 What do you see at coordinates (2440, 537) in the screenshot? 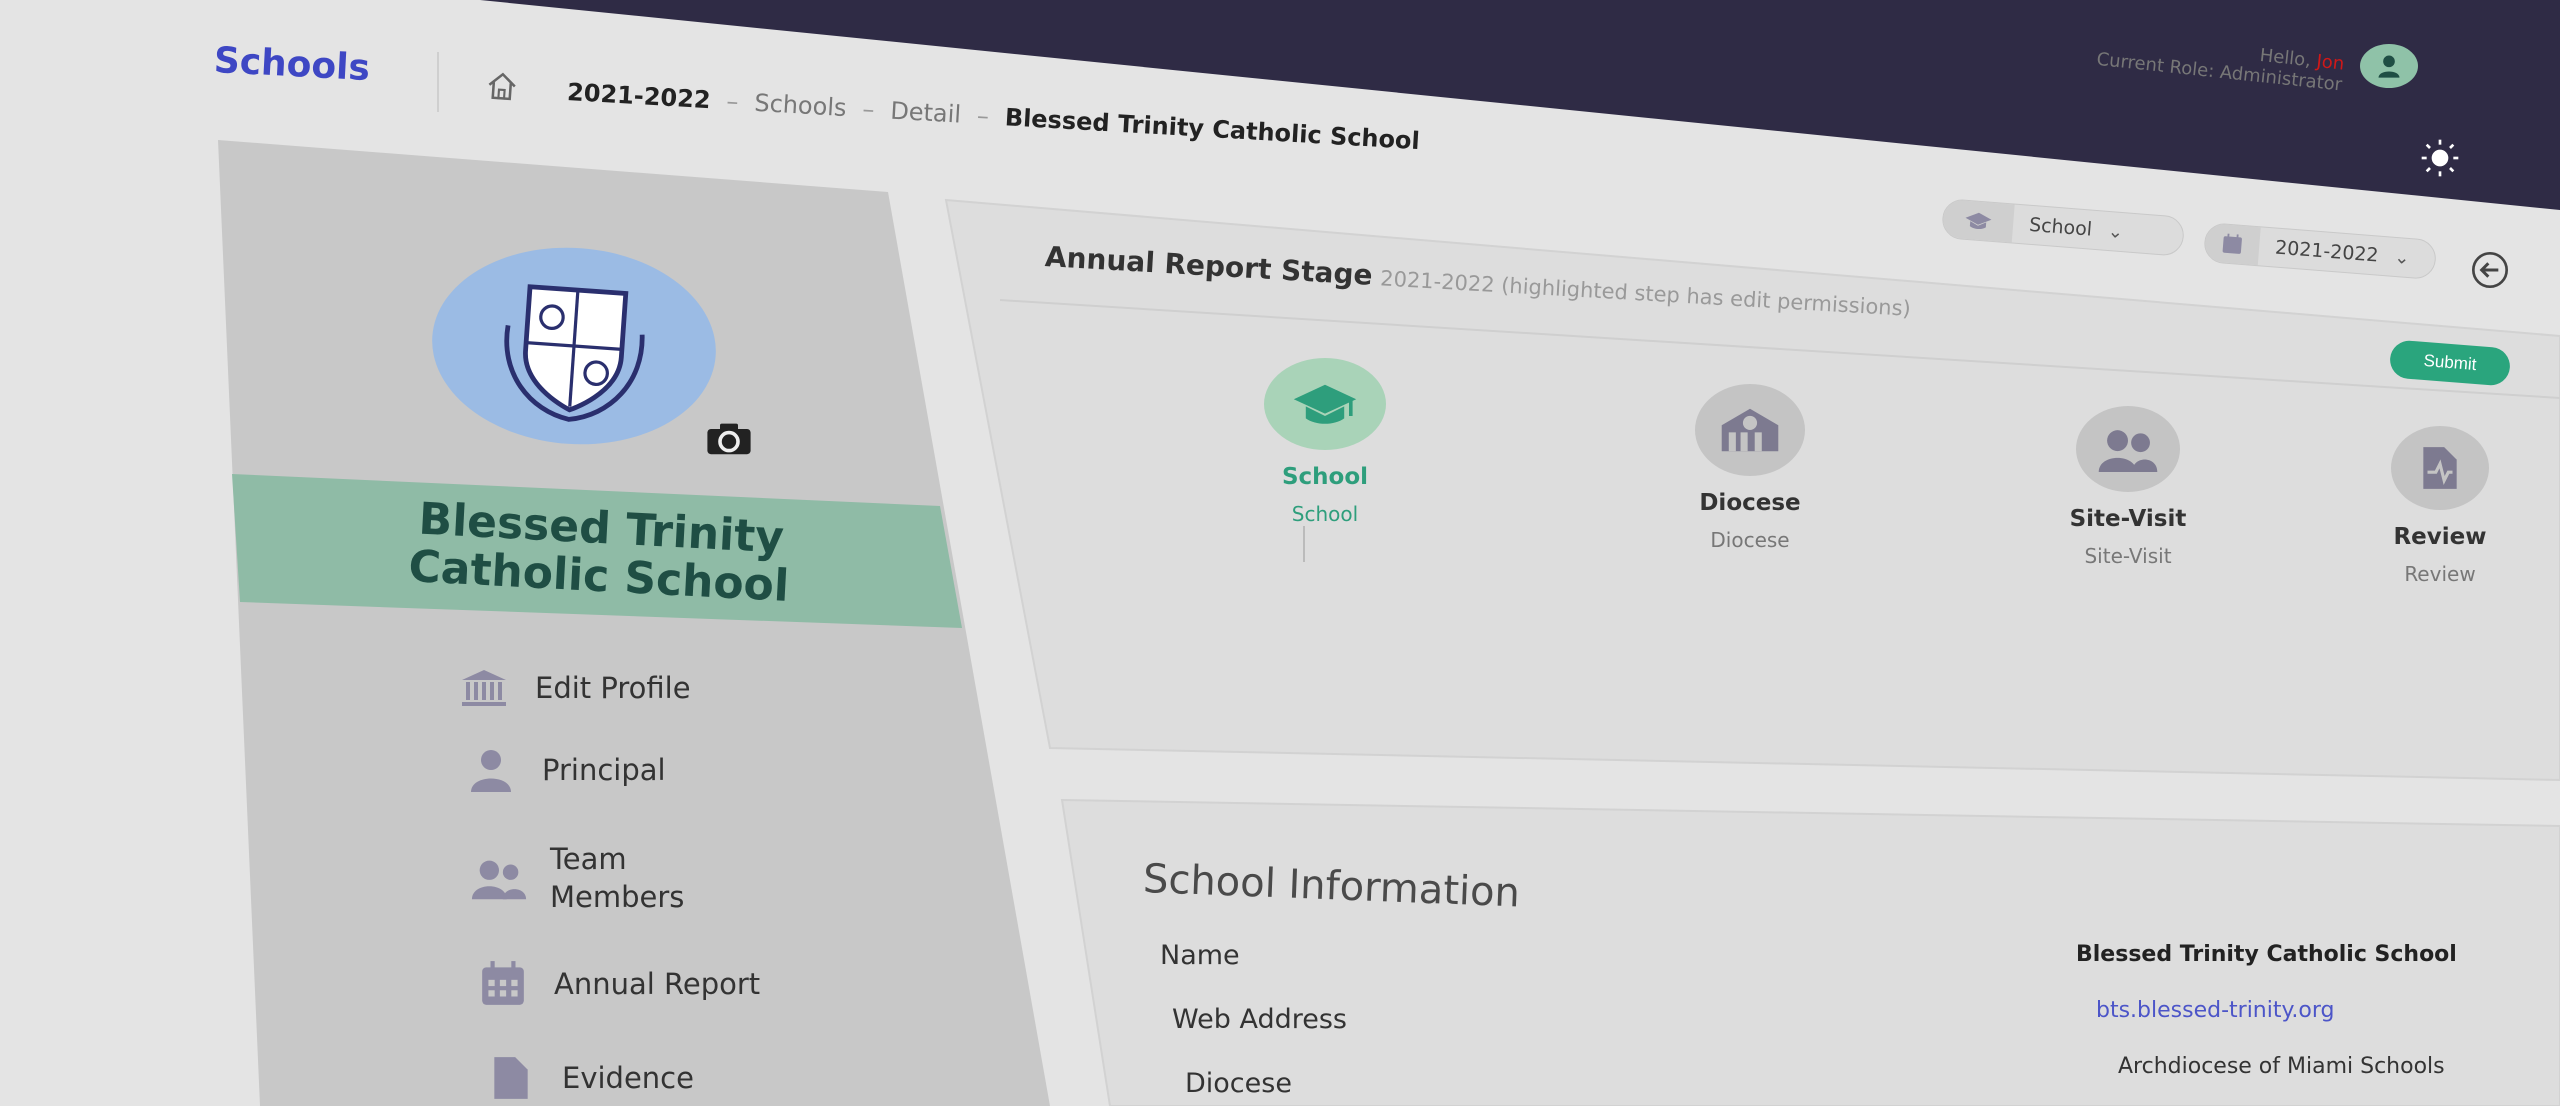
I see `step-label: Review` at bounding box center [2440, 537].